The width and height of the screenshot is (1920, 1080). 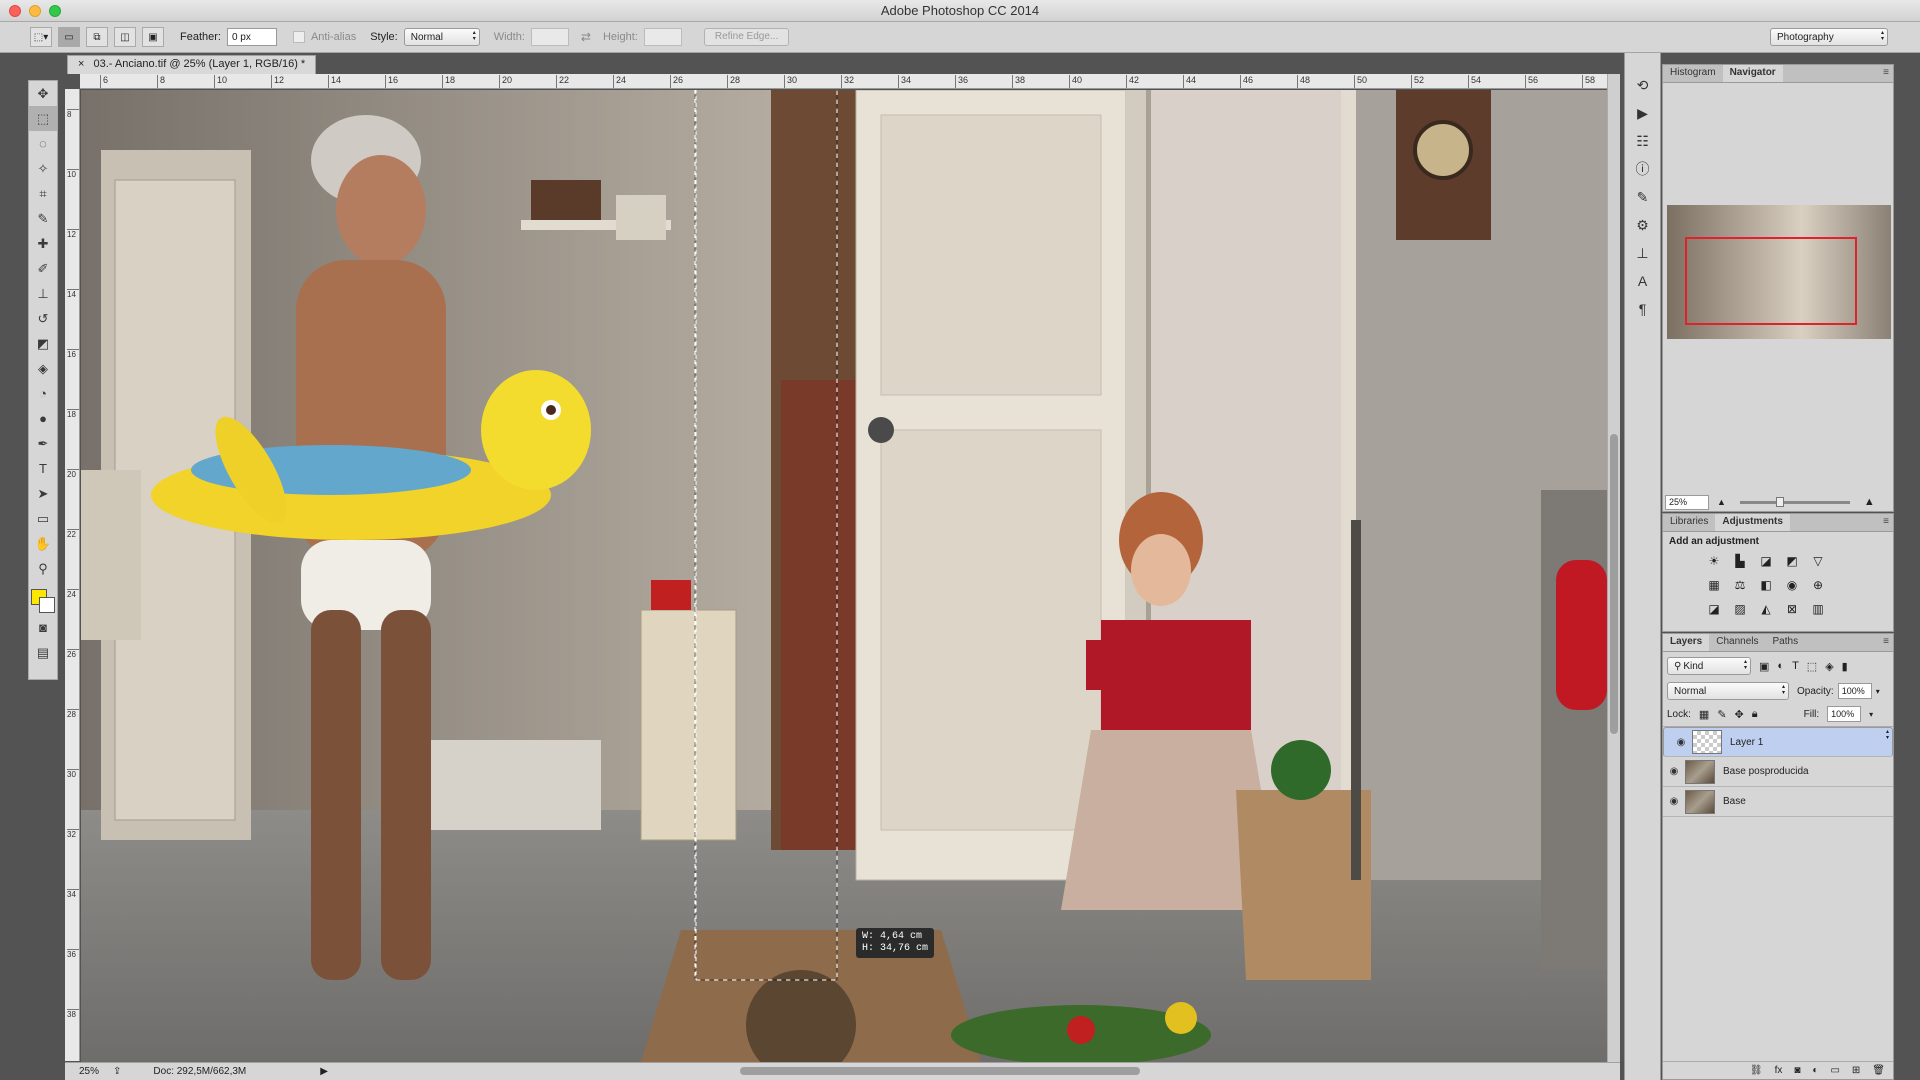 I want to click on style-select: Normal, so click(x=441, y=37).